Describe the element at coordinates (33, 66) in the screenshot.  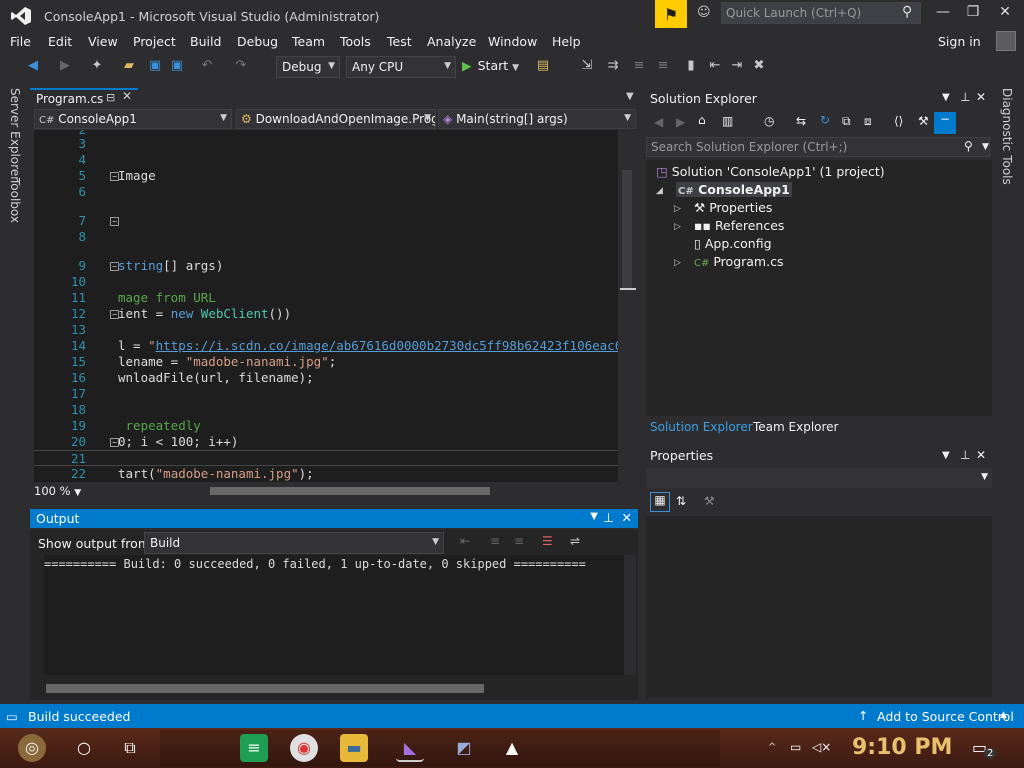
I see `navigate-back-icon: ◀` at that location.